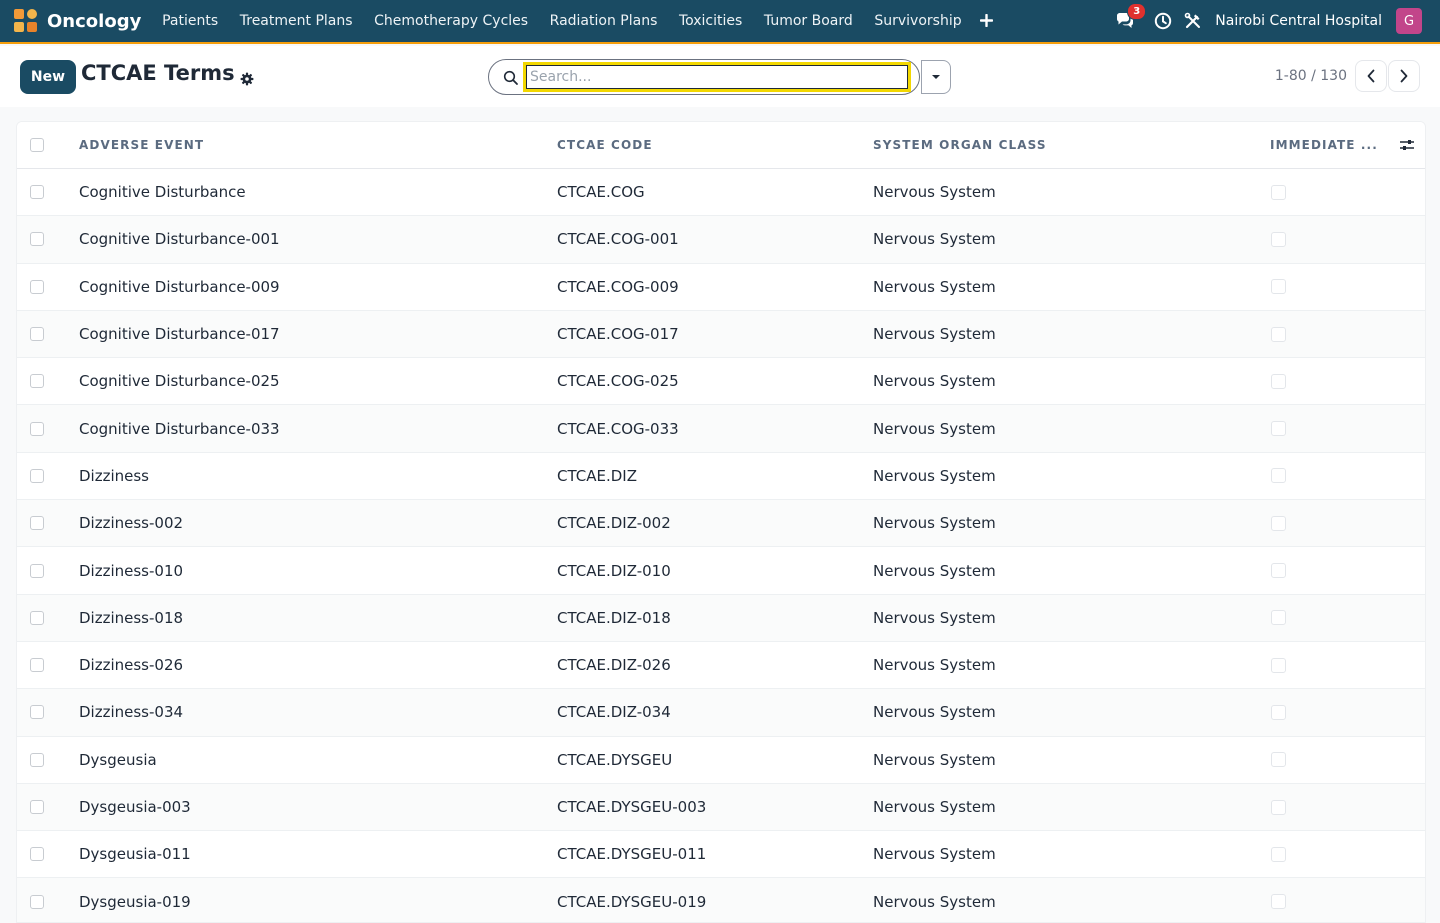 Image resolution: width=1440 pixels, height=923 pixels. I want to click on select-all-checkbox, so click(37, 145).